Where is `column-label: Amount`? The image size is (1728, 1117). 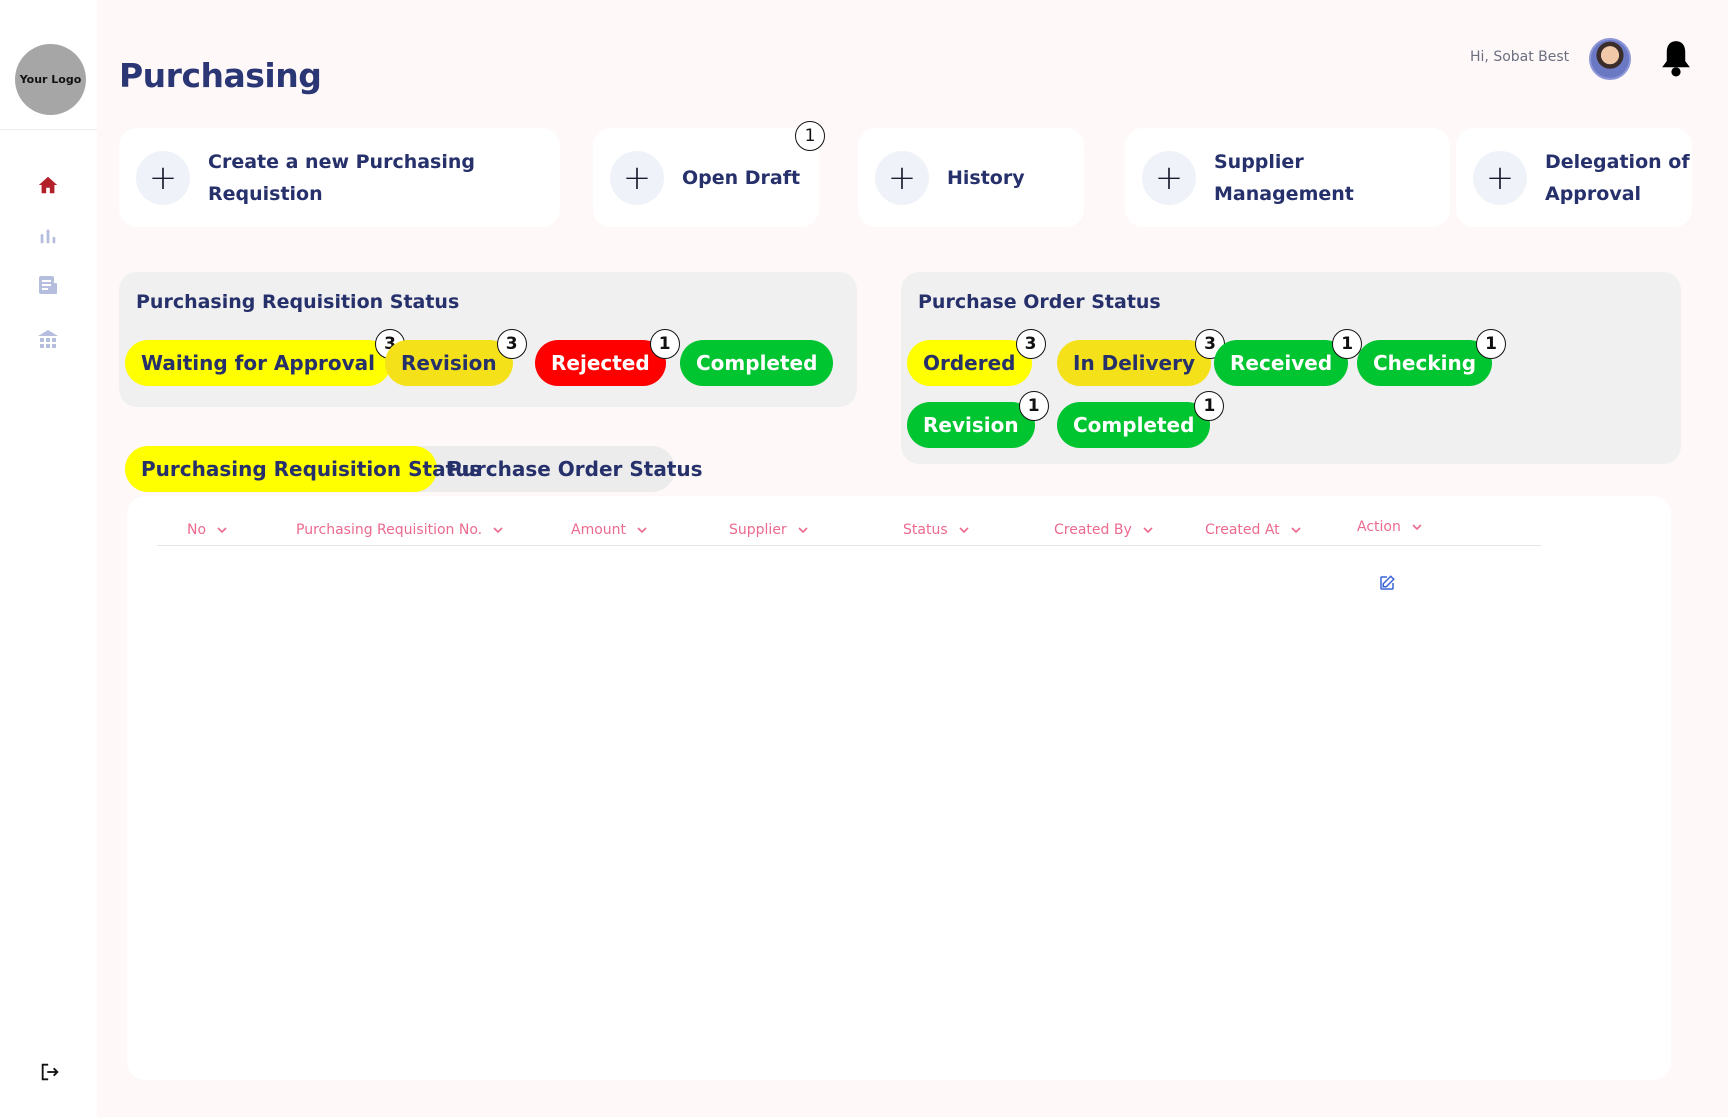
column-label: Amount is located at coordinates (599, 530).